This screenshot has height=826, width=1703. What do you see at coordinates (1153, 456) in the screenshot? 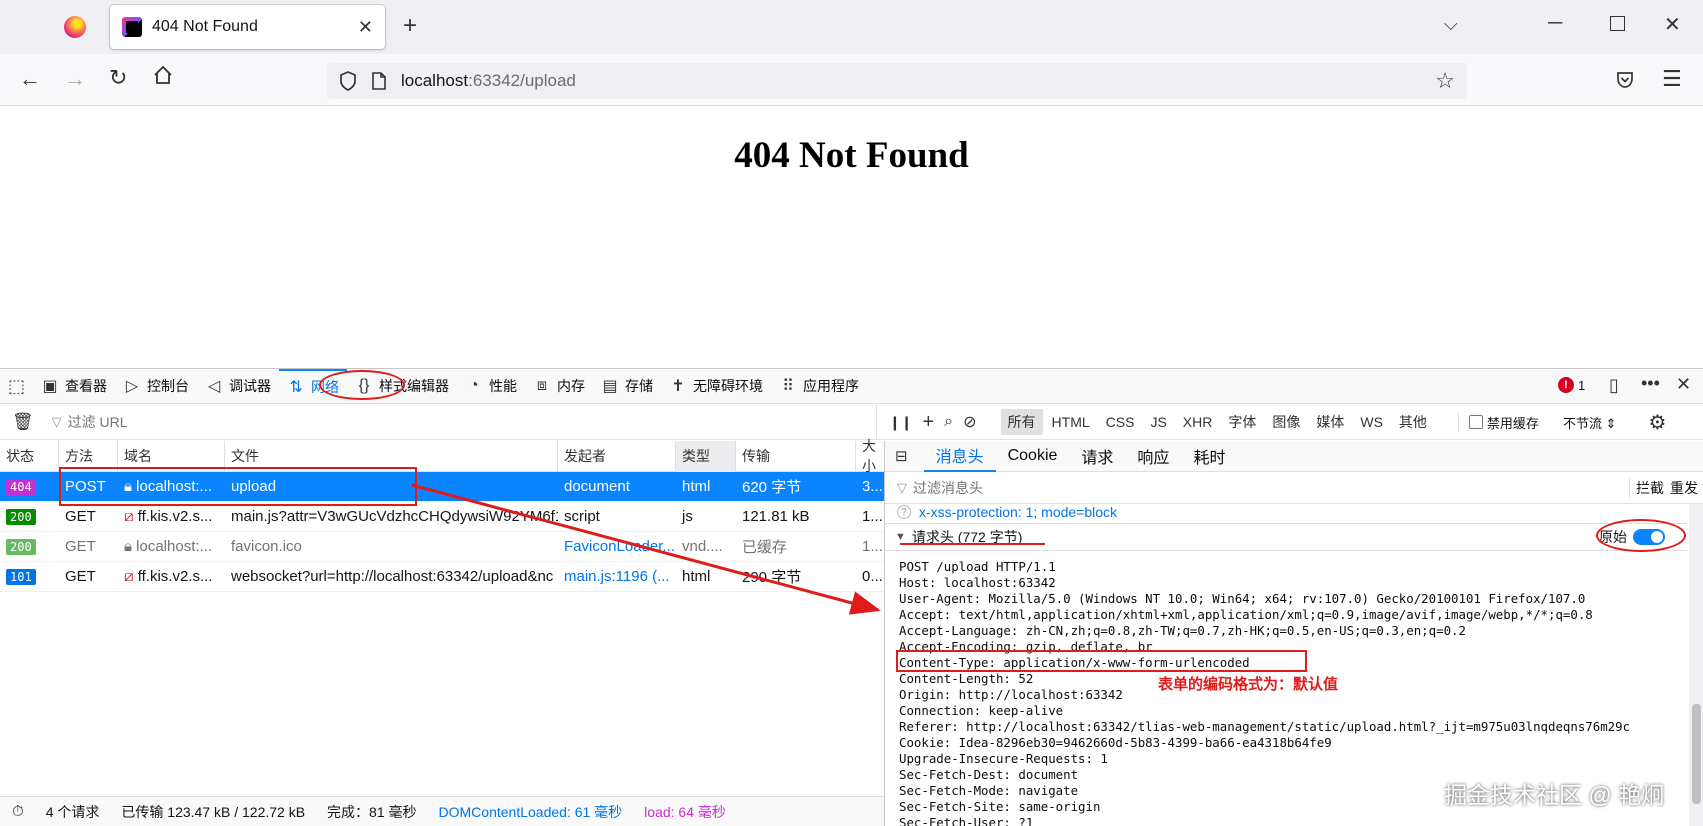
I see `tab-response: 响应` at bounding box center [1153, 456].